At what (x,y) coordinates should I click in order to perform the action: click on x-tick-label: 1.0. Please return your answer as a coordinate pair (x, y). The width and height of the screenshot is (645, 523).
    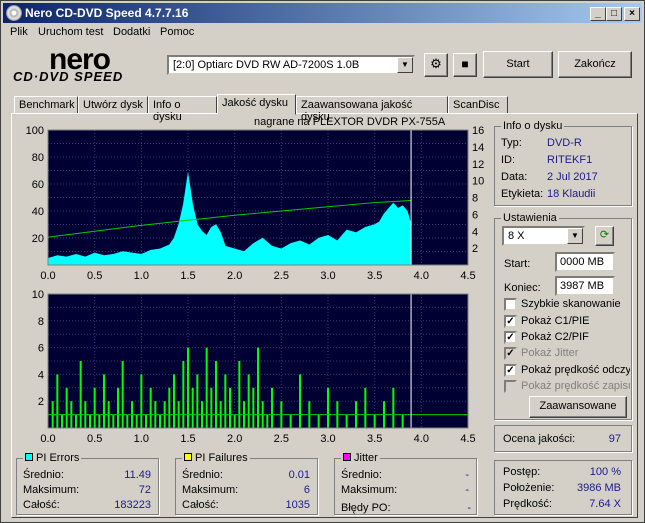
    Looking at the image, I should click on (141, 276).